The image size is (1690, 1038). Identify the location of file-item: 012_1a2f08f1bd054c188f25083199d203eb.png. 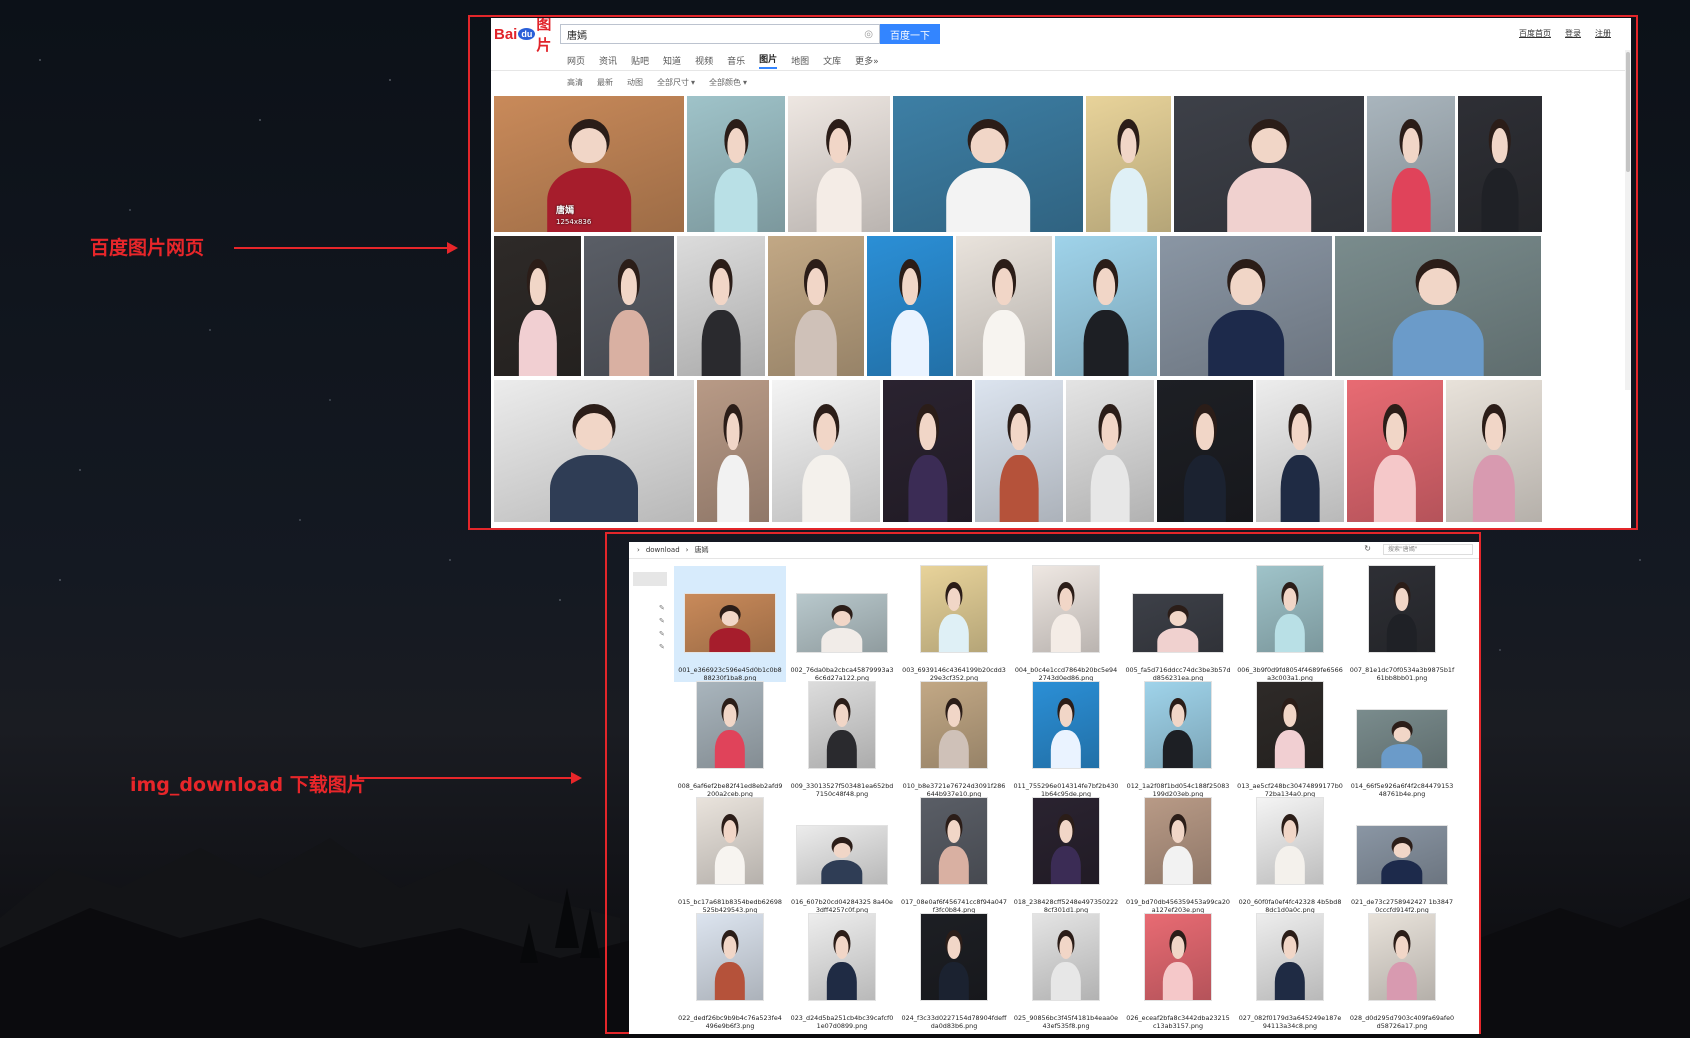
(1178, 740).